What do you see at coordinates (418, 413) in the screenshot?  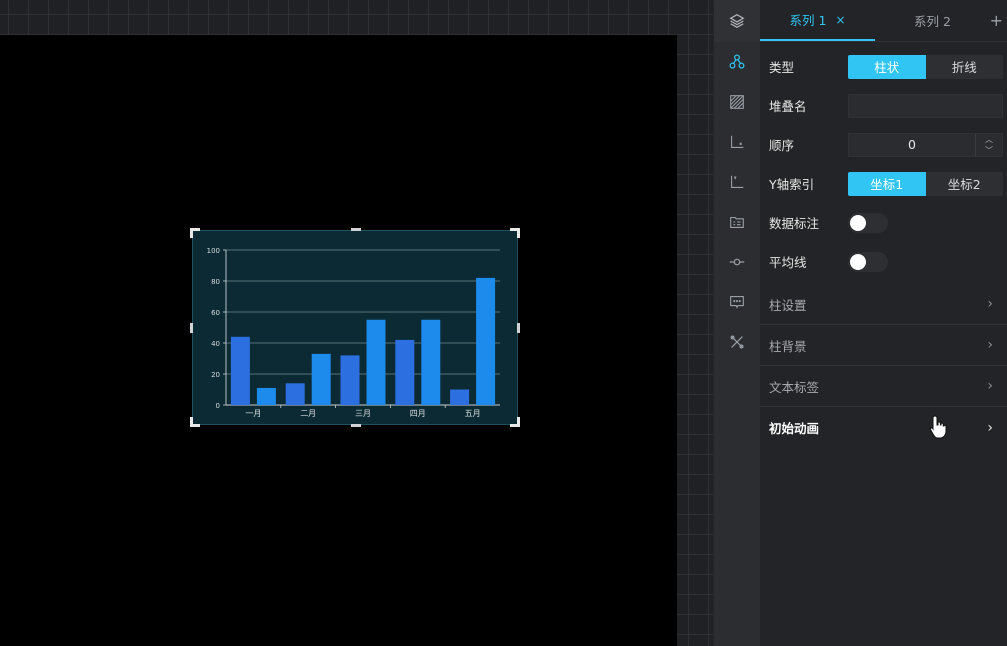 I see `x-tick-label: 四月` at bounding box center [418, 413].